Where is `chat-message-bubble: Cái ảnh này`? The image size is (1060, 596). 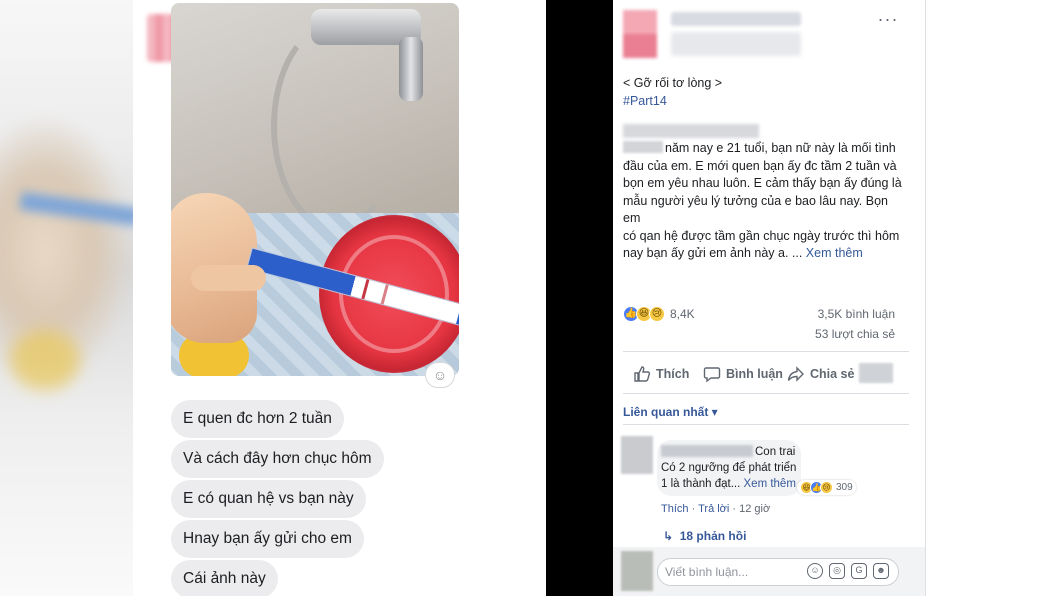 chat-message-bubble: Cái ảnh này is located at coordinates (224, 578).